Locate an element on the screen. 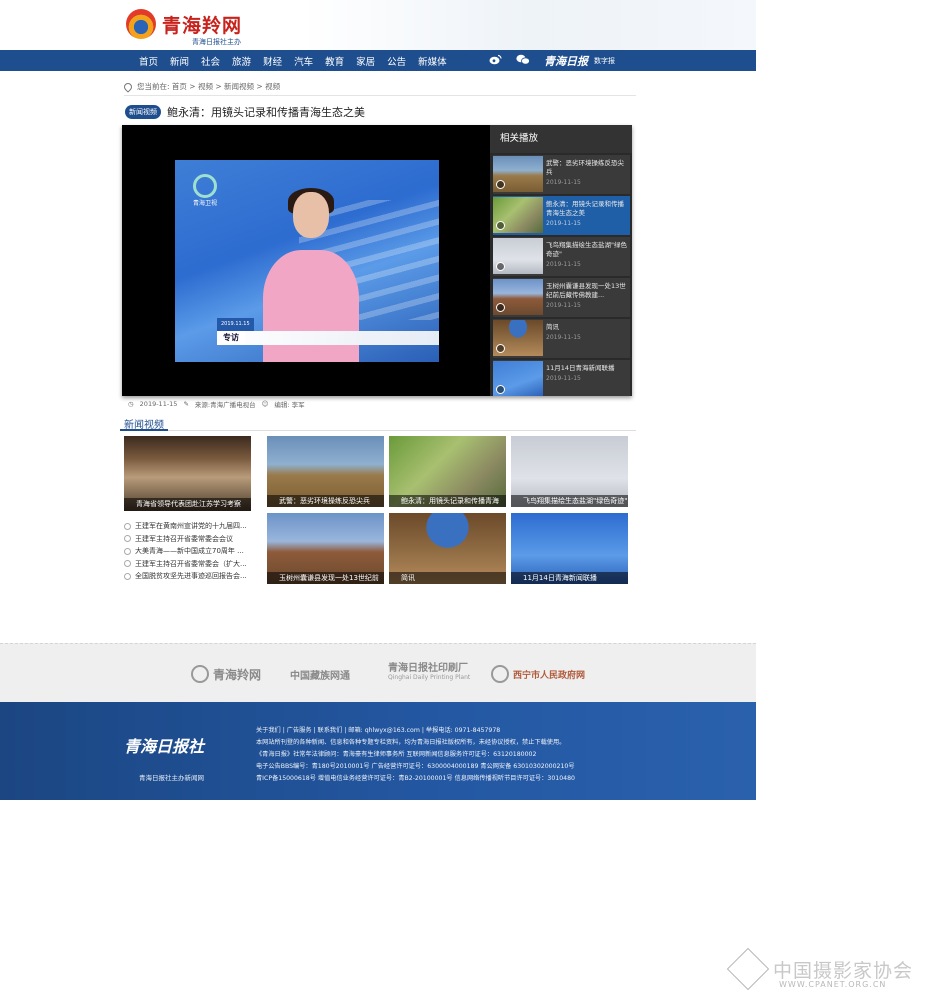 This screenshot has height=1000, width=934. video-frame: 青海卫视 2019.11.15 专访 is located at coordinates (307, 261).